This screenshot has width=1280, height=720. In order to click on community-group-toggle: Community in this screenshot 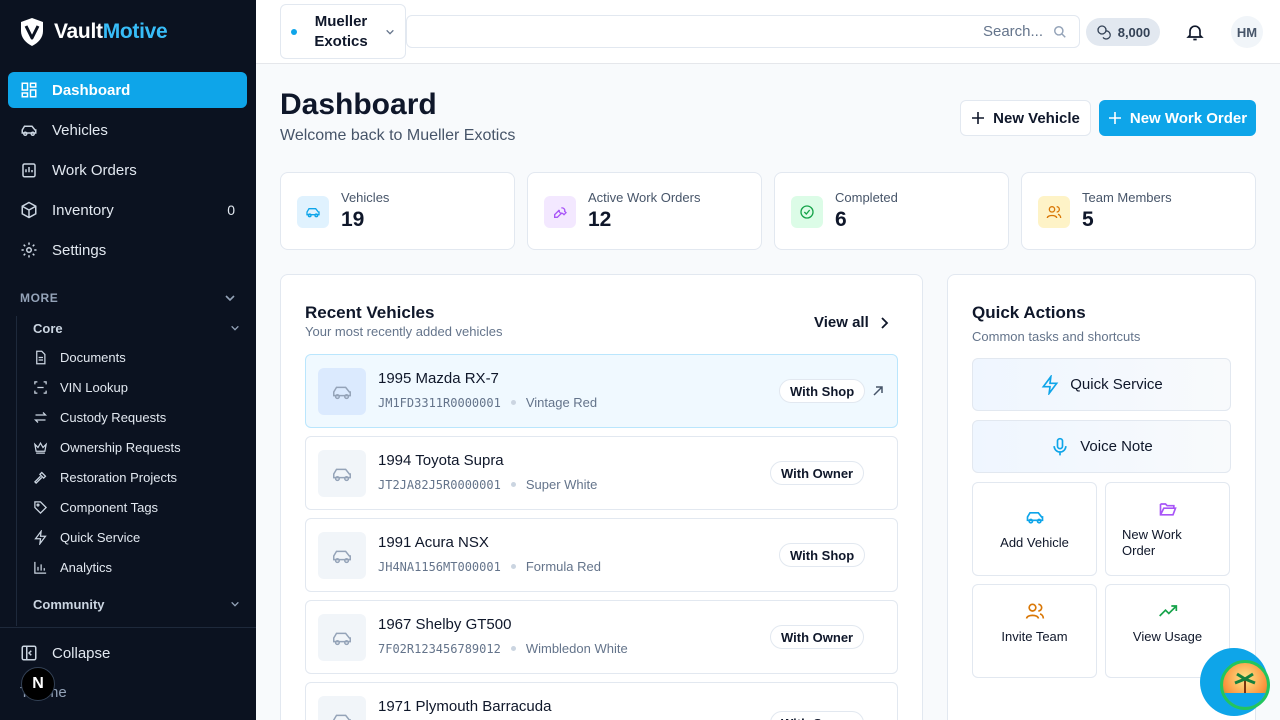, I will do `click(132, 604)`.